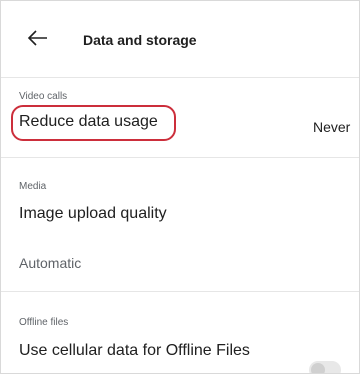 The width and height of the screenshot is (360, 374). Describe the element at coordinates (33, 186) in the screenshot. I see `section-caption-media: Media` at that location.